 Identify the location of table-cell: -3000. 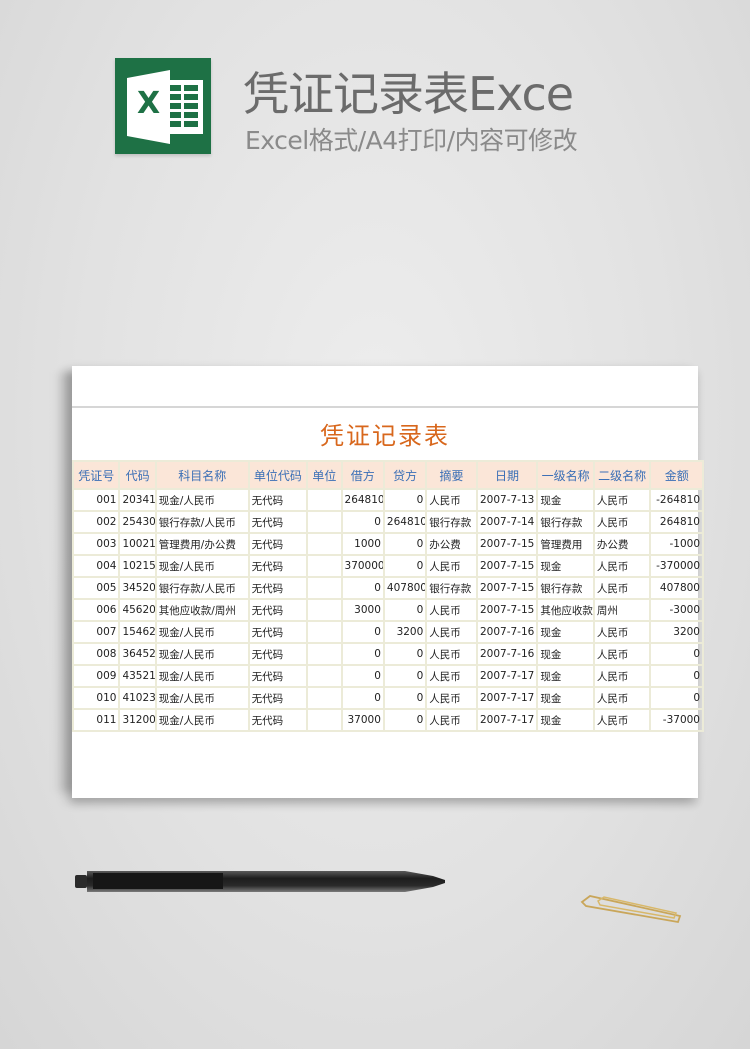
(676, 610).